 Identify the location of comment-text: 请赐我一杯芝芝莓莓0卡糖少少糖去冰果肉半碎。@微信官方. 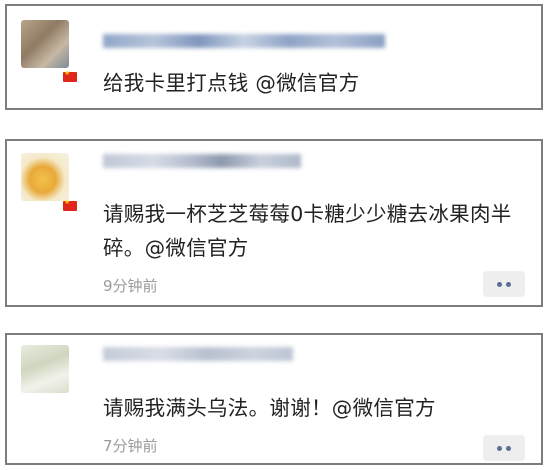
(307, 231).